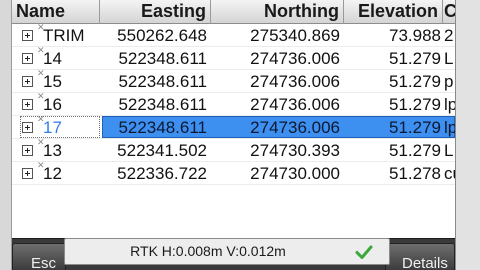  I want to click on cell-code: cu, so click(449, 173).